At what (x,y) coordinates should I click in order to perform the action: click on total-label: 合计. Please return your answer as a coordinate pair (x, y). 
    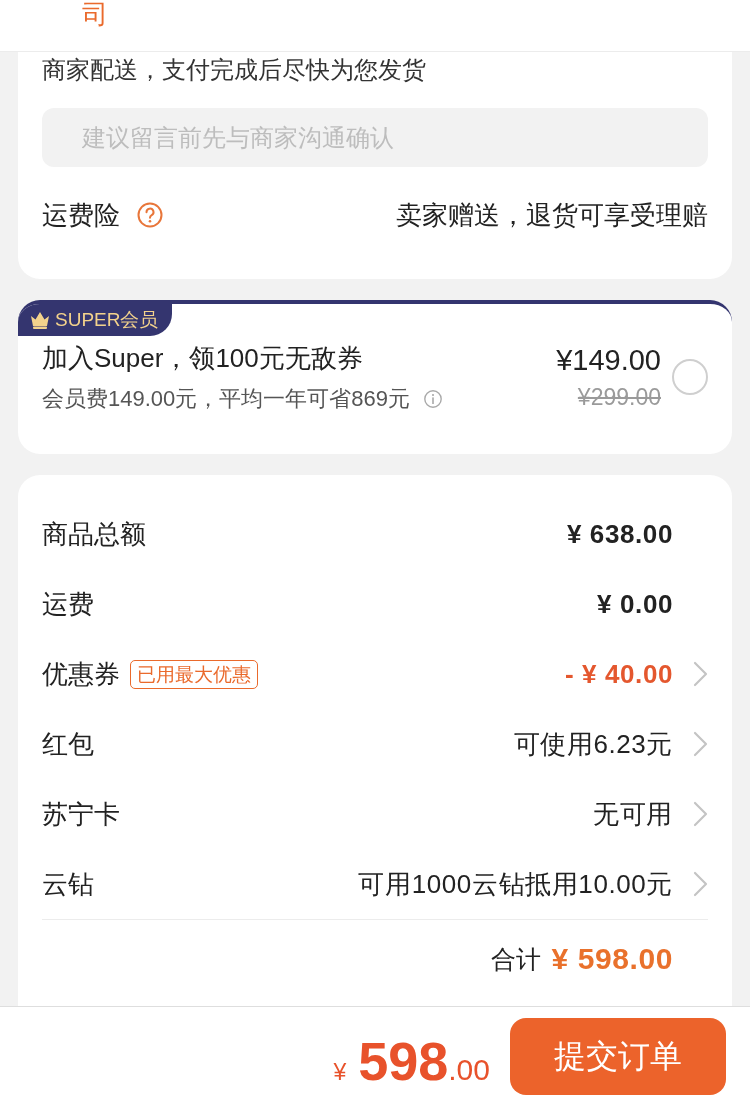
    Looking at the image, I should click on (516, 959).